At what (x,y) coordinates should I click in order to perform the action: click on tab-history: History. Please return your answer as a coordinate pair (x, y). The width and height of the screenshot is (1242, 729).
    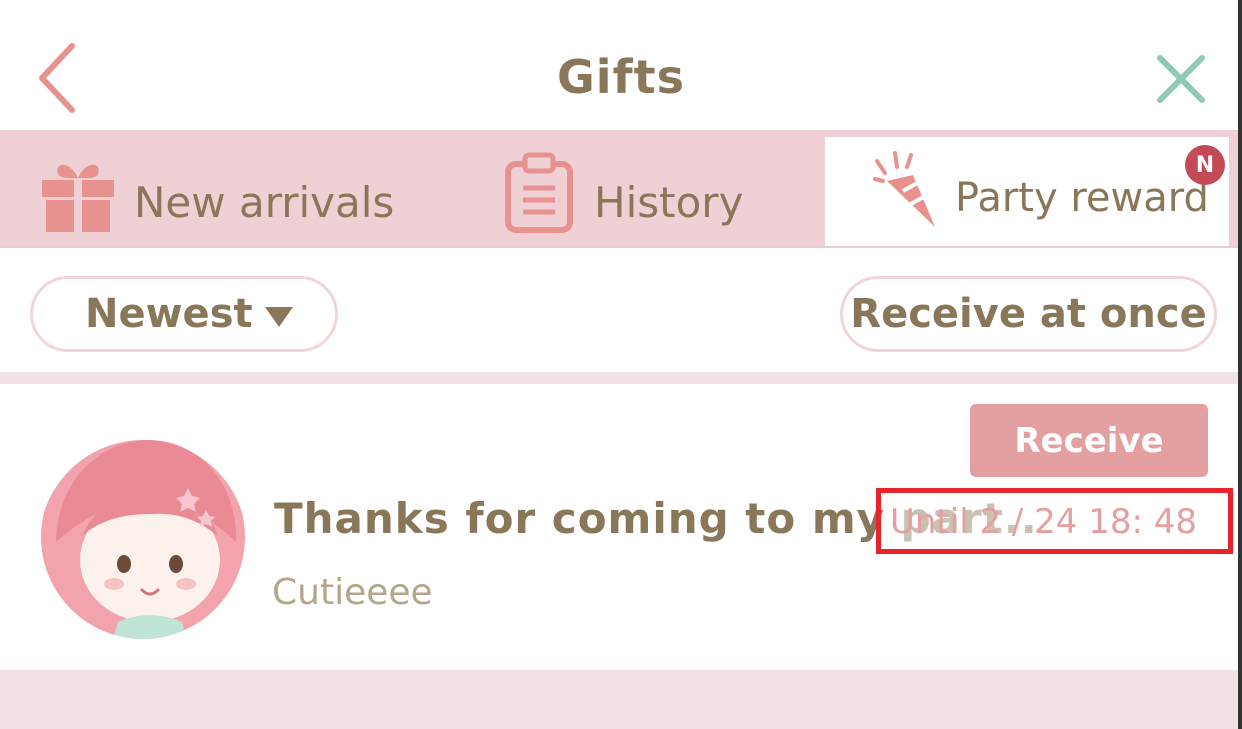
    Looking at the image, I should click on (617, 188).